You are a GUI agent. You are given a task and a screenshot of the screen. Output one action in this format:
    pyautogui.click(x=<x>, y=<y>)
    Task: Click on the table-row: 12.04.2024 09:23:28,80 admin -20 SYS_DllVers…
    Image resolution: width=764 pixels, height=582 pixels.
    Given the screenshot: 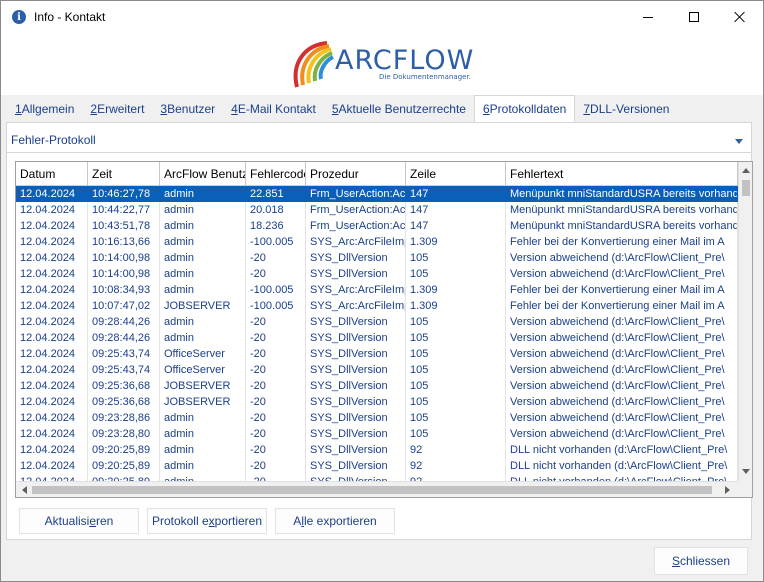 What is the action you would take?
    pyautogui.click(x=377, y=434)
    